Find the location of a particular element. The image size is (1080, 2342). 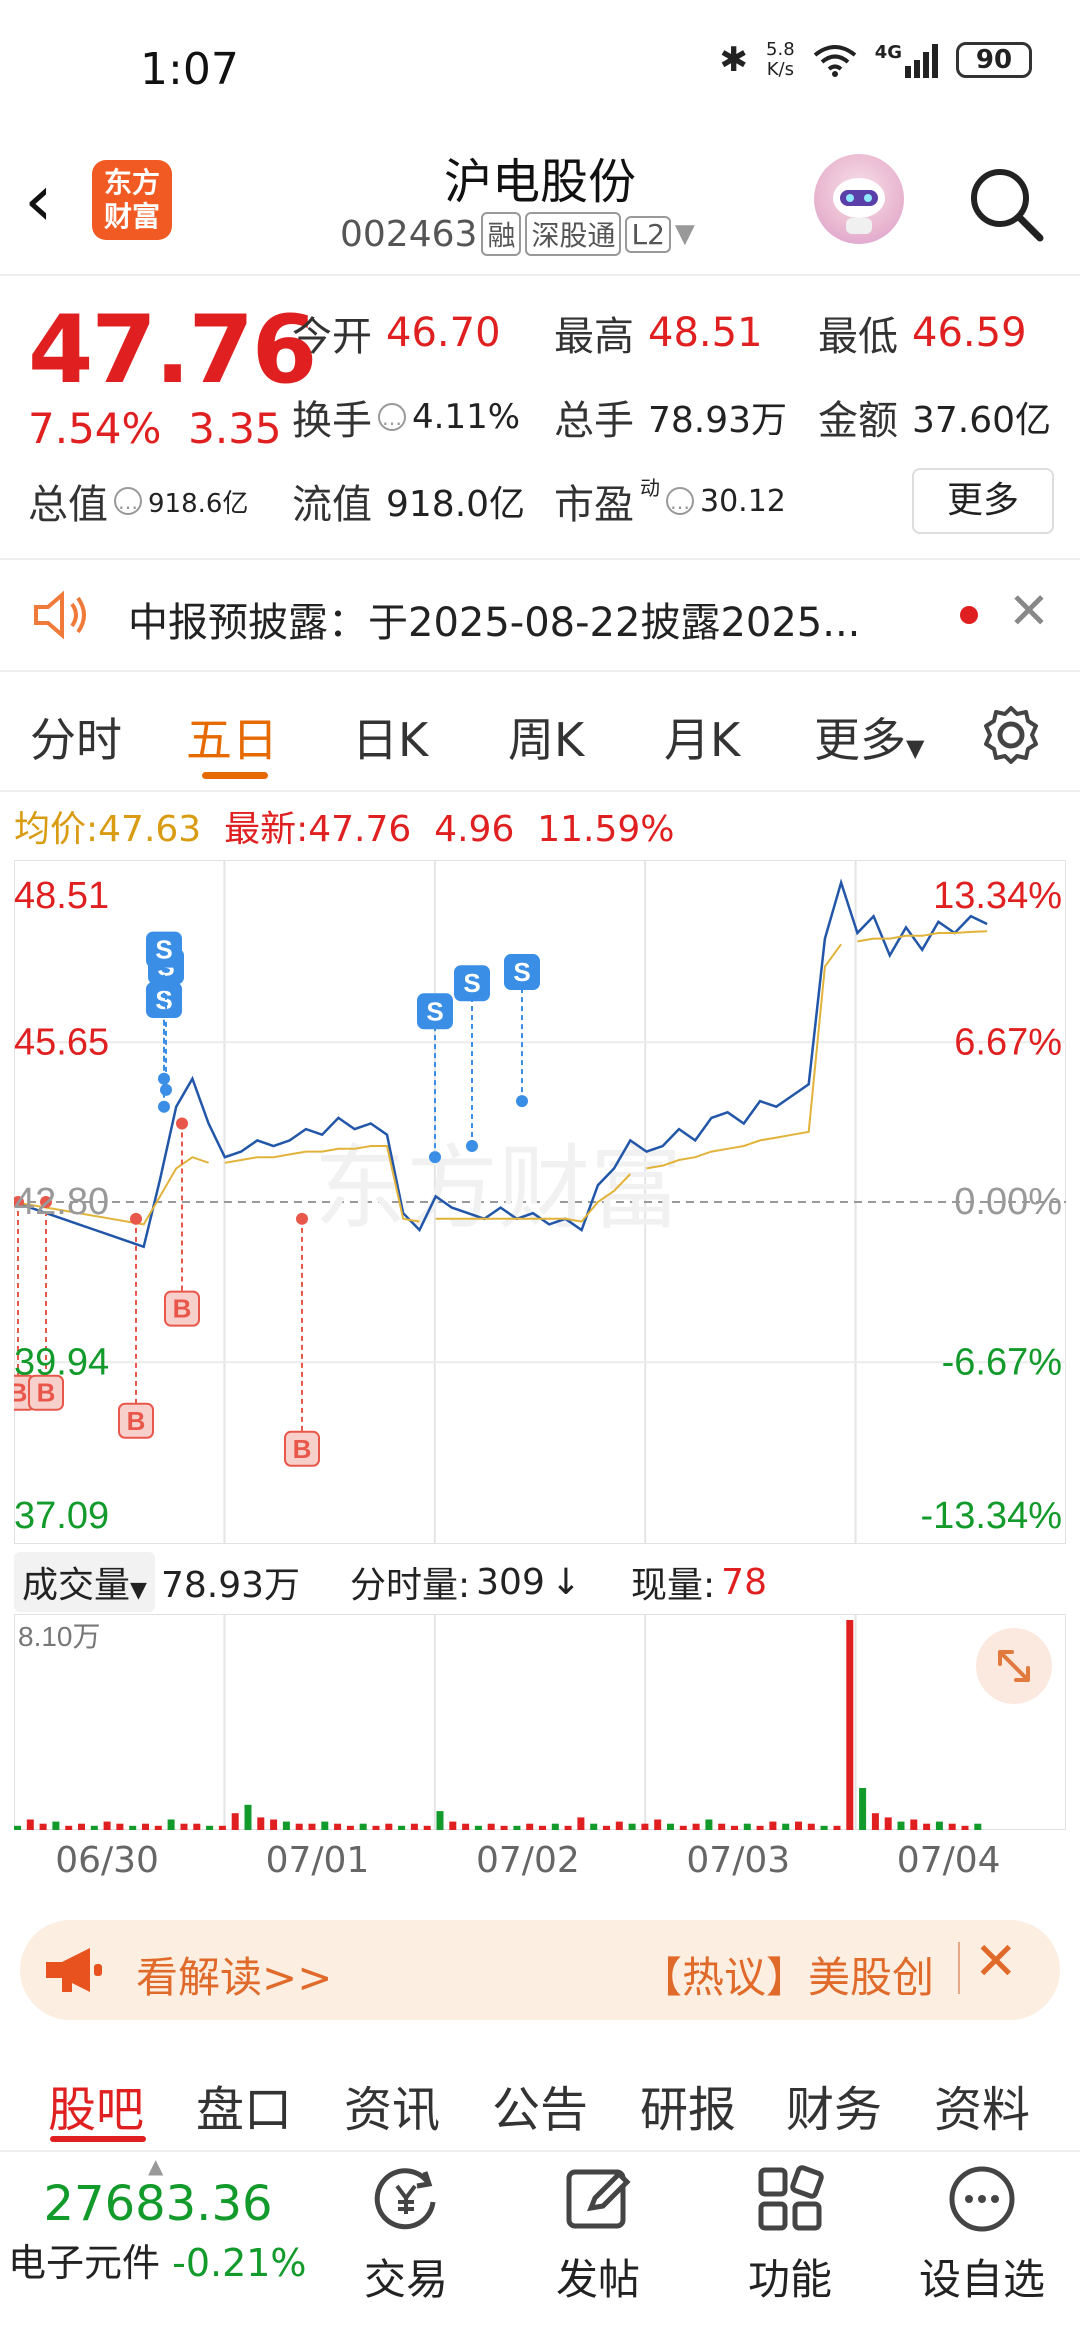

yen-cycle-icon is located at coordinates (405, 2199).